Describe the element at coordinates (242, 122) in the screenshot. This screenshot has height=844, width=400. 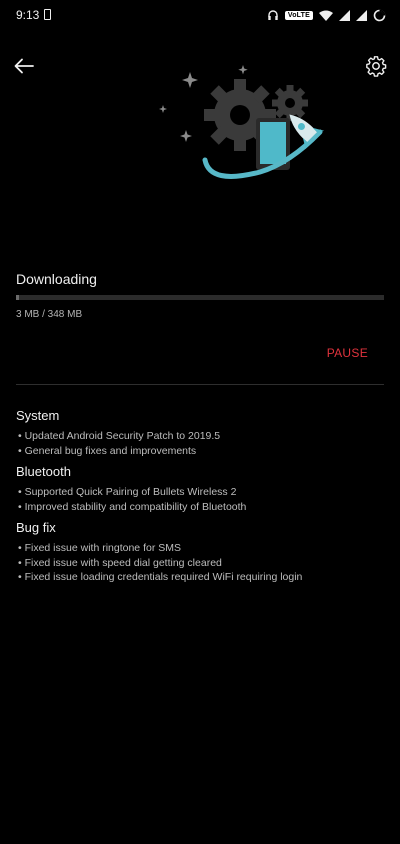
I see `update-illustration` at that location.